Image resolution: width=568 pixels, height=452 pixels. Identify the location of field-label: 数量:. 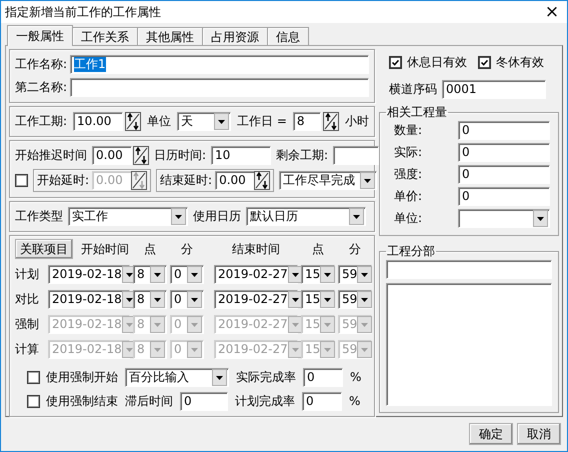
(409, 130).